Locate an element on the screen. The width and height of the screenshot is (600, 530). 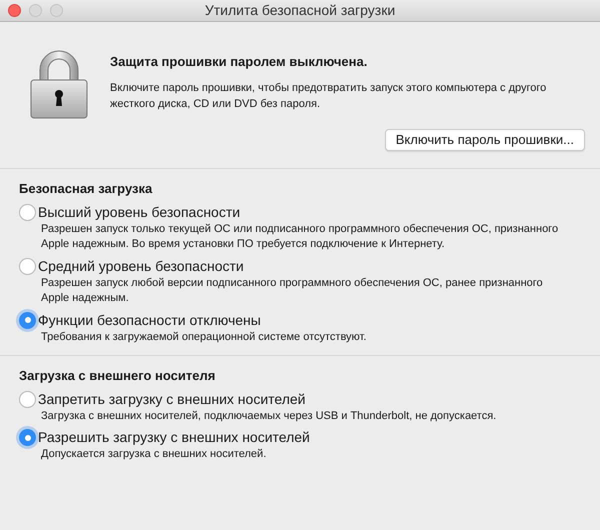
option-label: Функции безопасности отключены is located at coordinates (149, 320).